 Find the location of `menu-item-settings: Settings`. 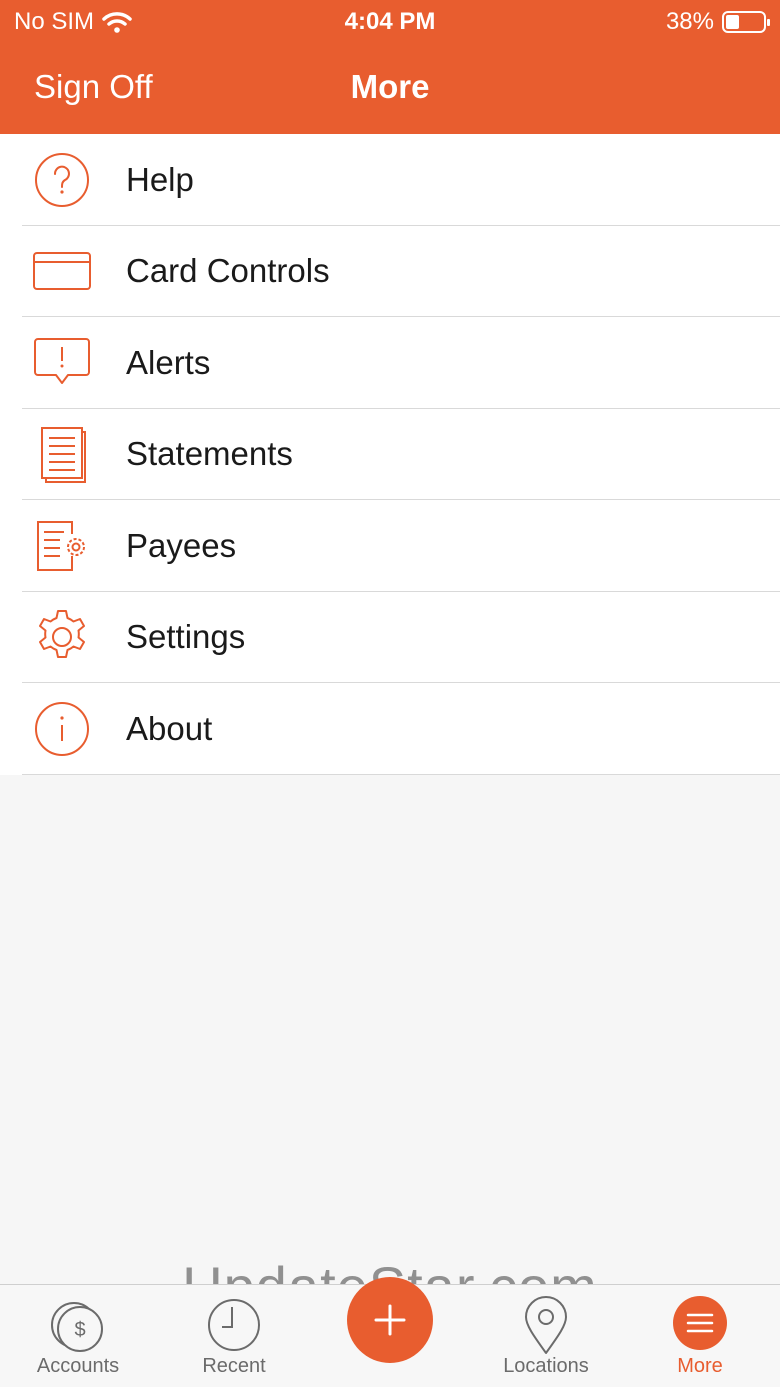

menu-item-settings: Settings is located at coordinates (390, 638).